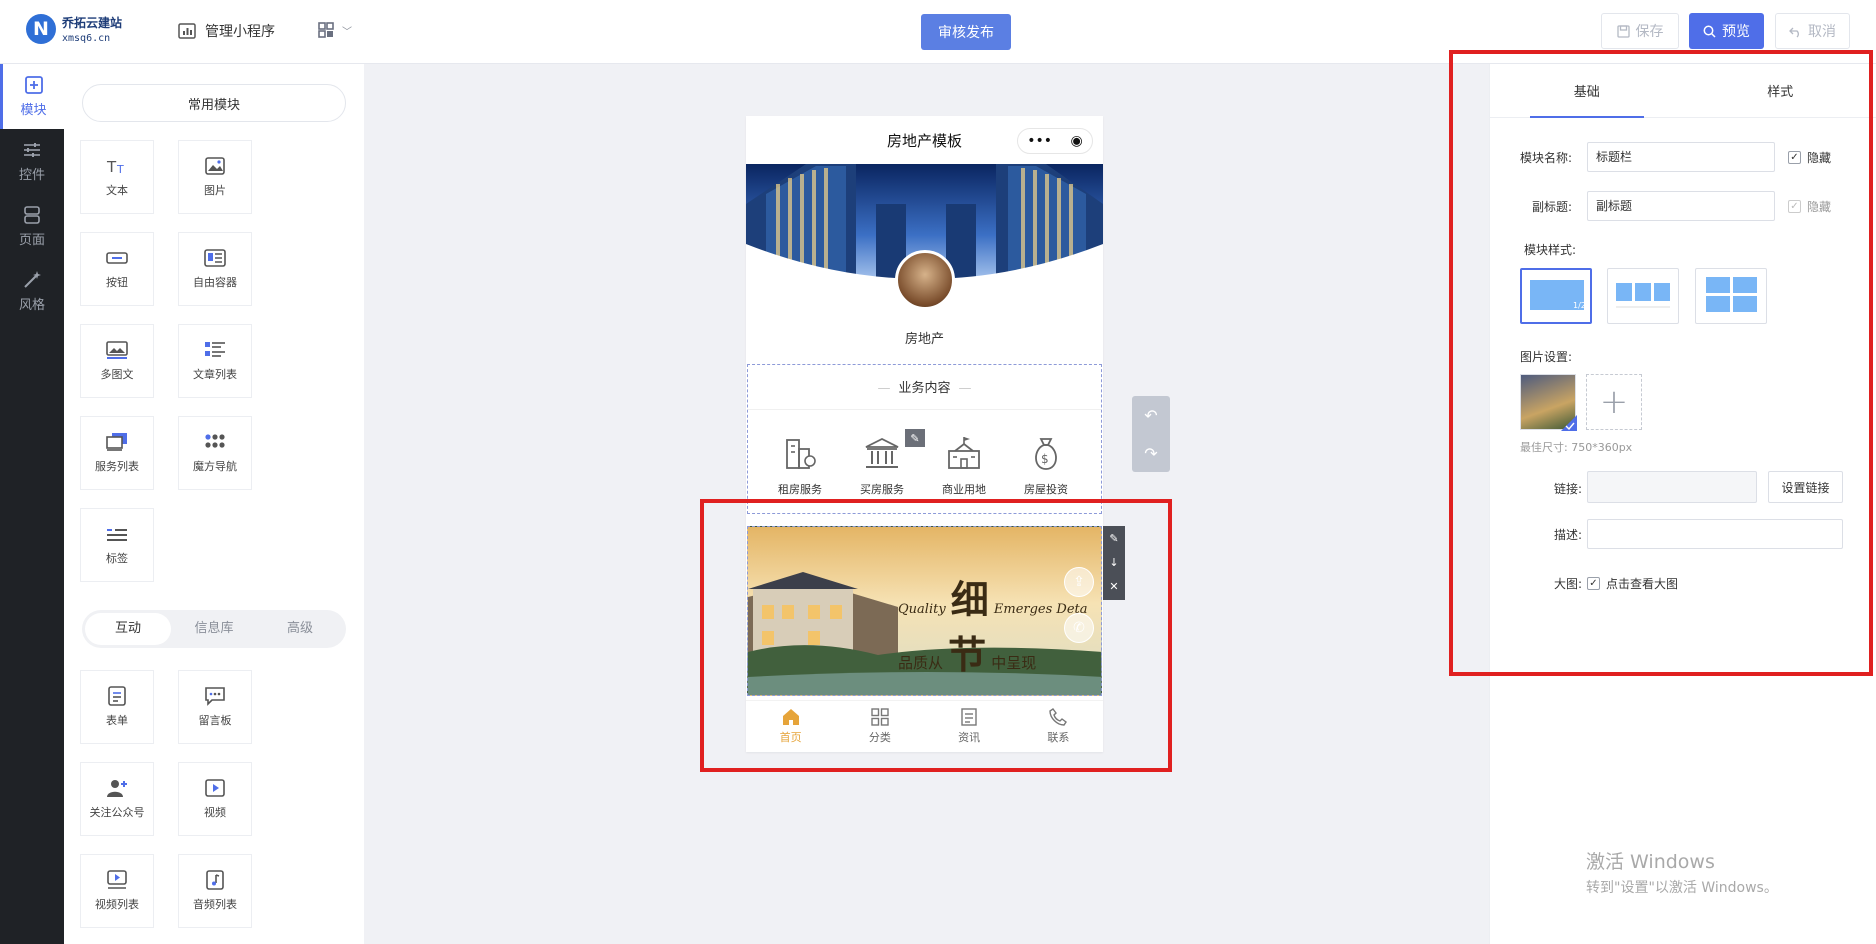  Describe the element at coordinates (117, 558) in the screenshot. I see `module-label: 标签` at that location.